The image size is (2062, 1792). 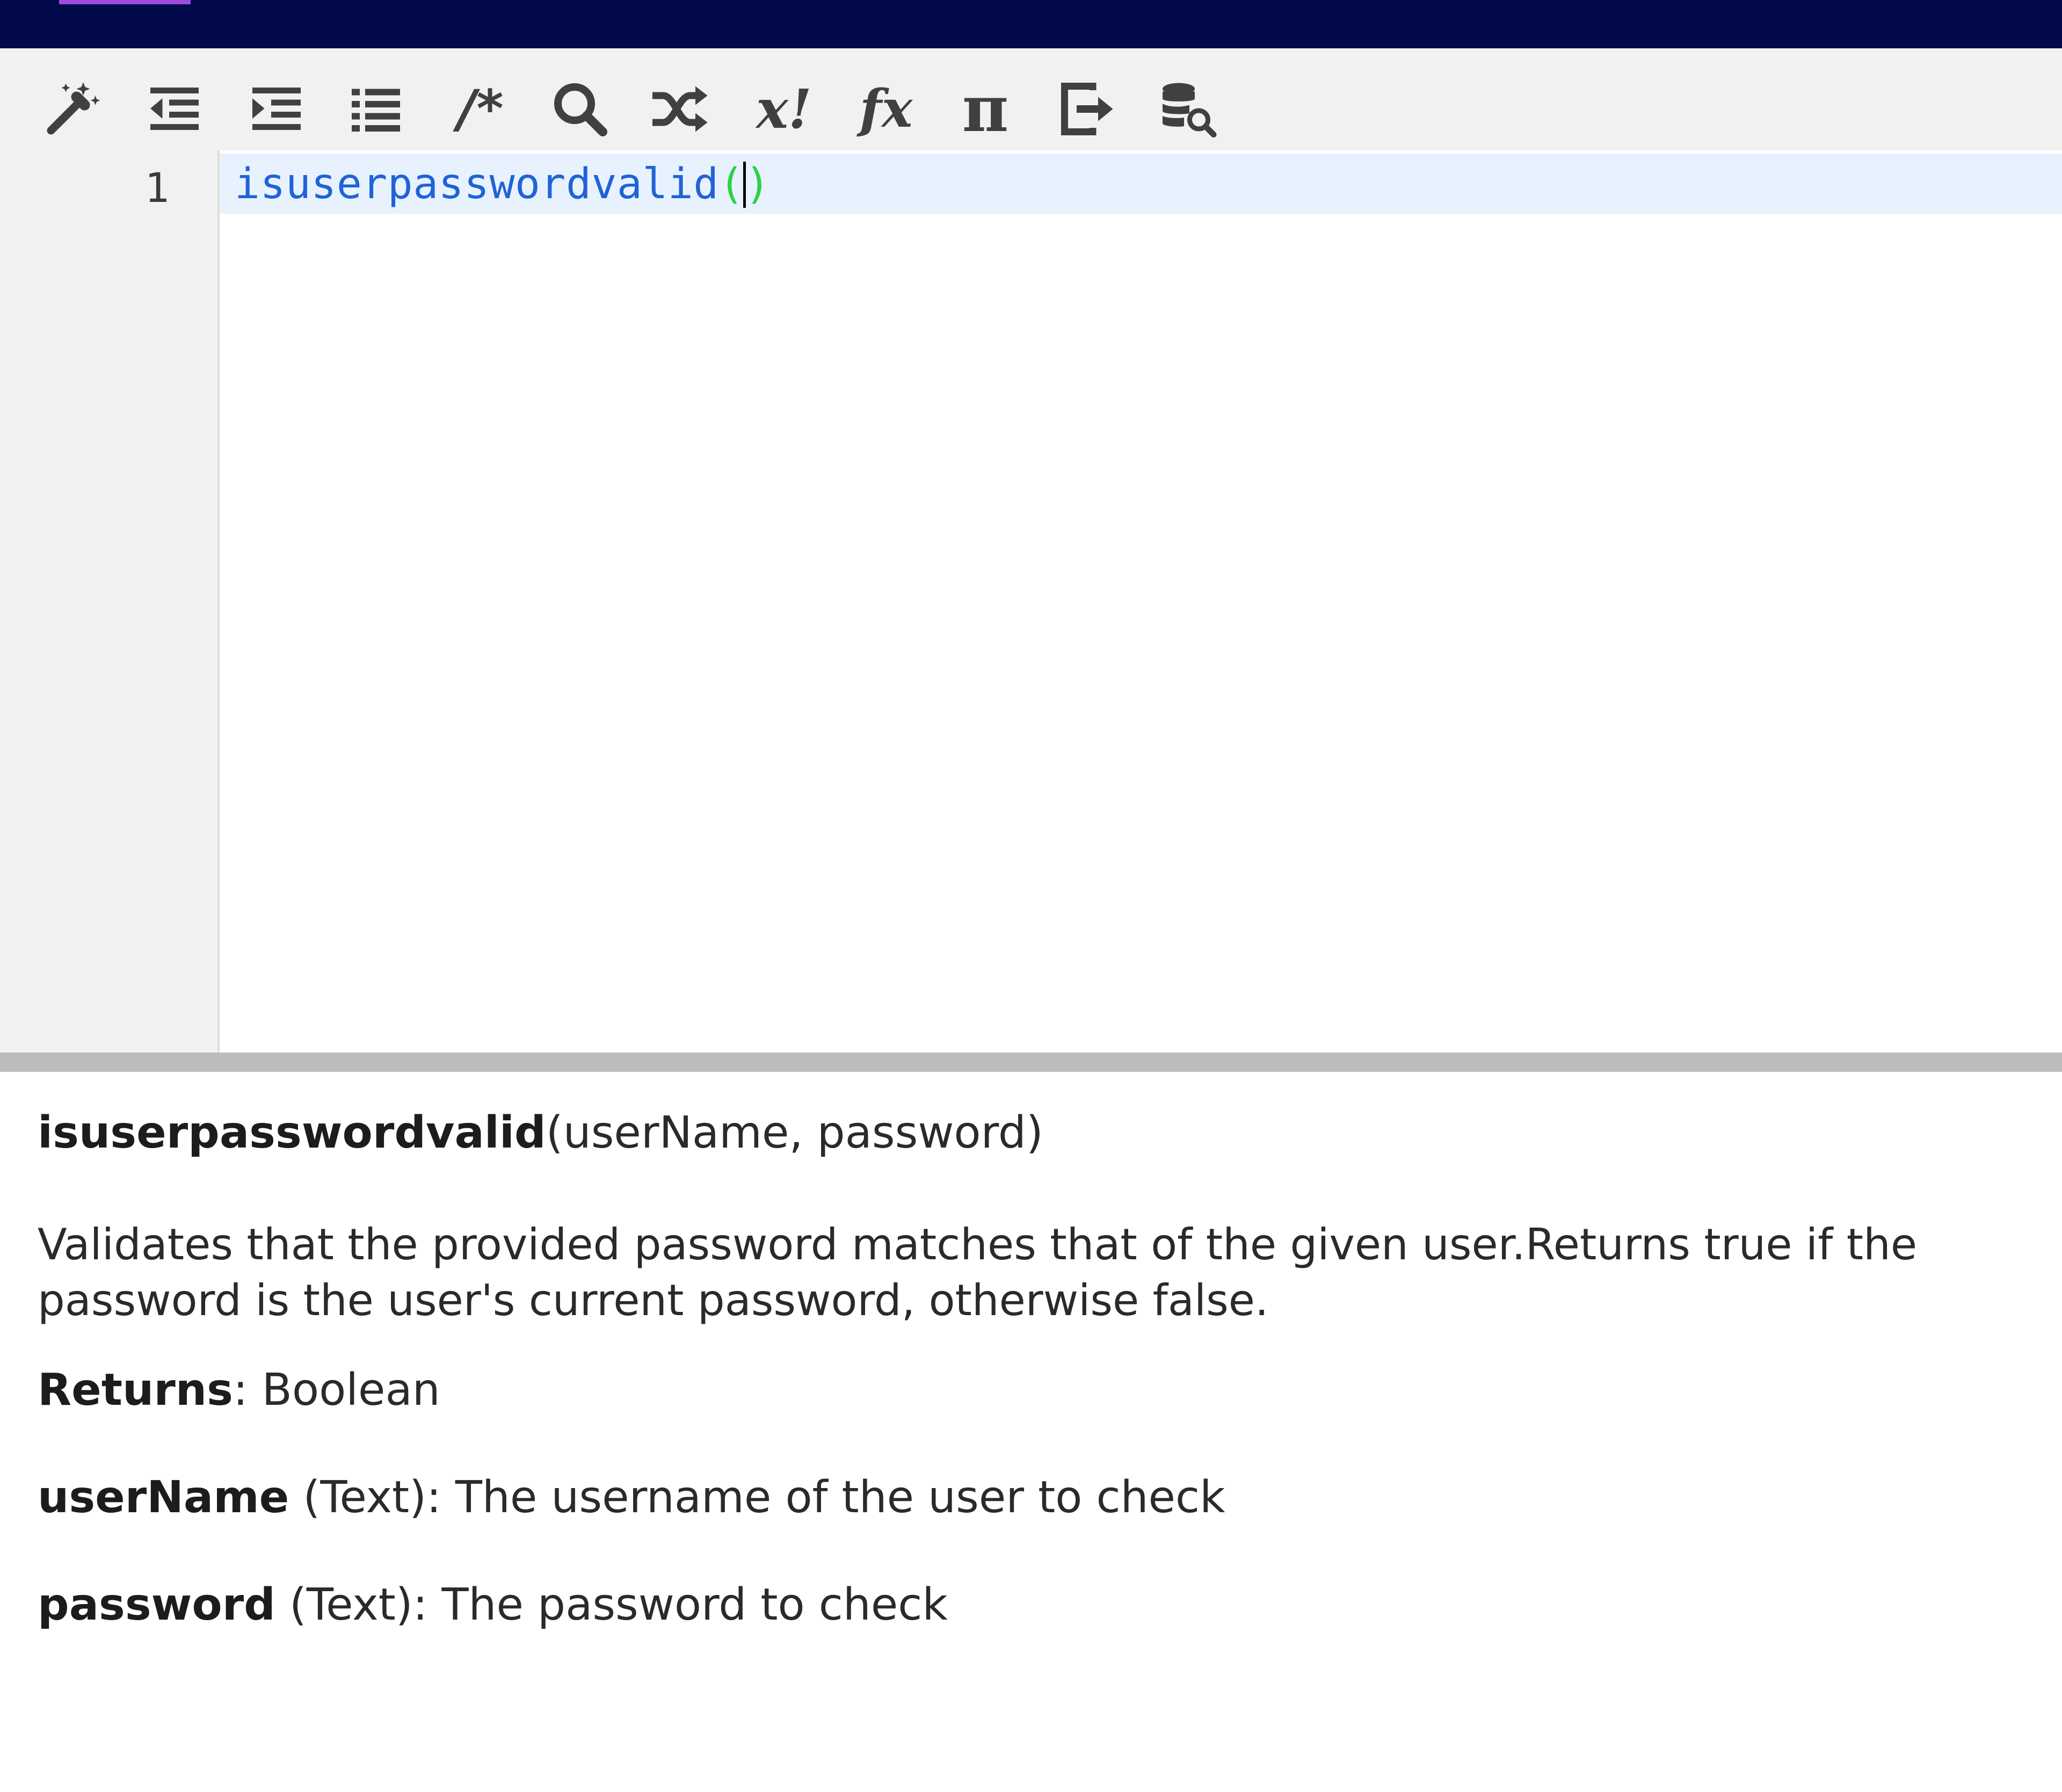 I want to click on param-detail: (Text): The password to check, so click(x=611, y=1604).